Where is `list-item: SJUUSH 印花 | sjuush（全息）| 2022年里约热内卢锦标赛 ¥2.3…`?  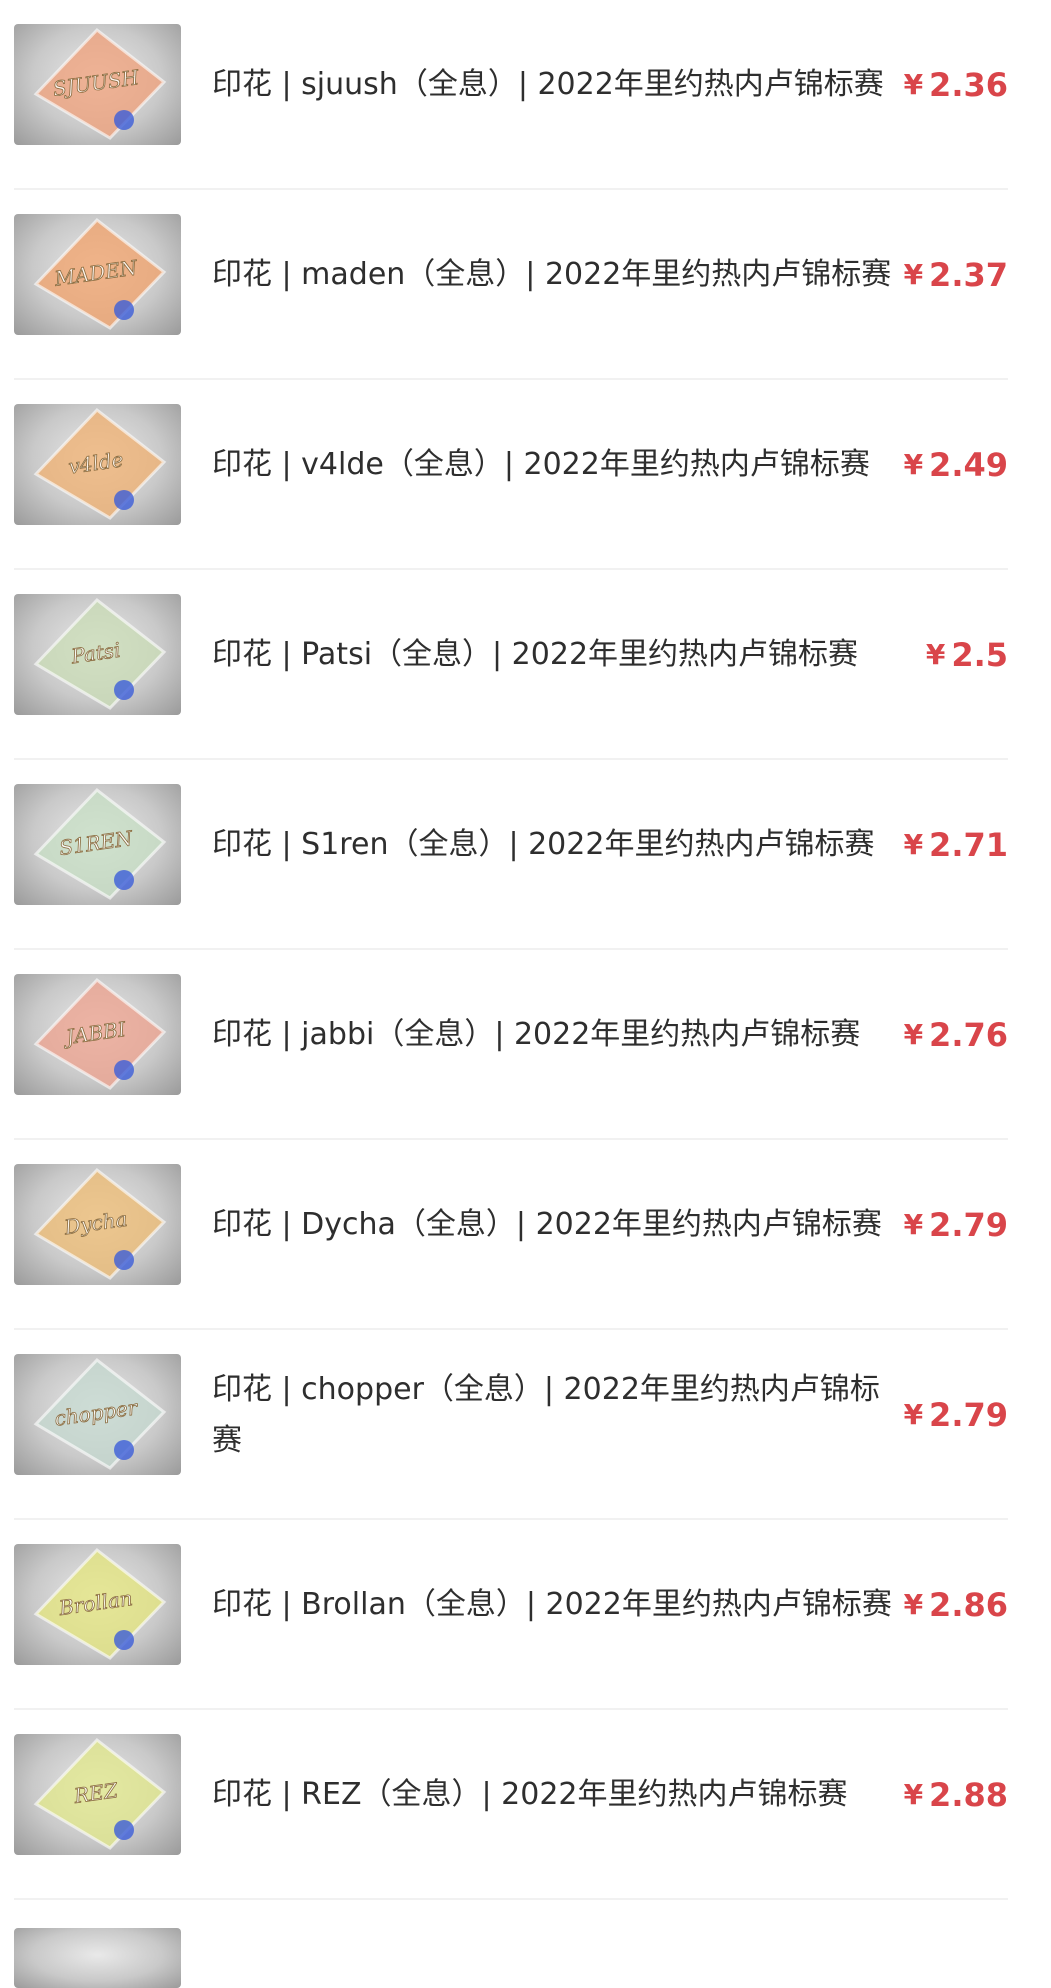 list-item: SJUUSH 印花 | sjuush（全息）| 2022年里约热内卢锦标赛 ¥2.3… is located at coordinates (525, 95).